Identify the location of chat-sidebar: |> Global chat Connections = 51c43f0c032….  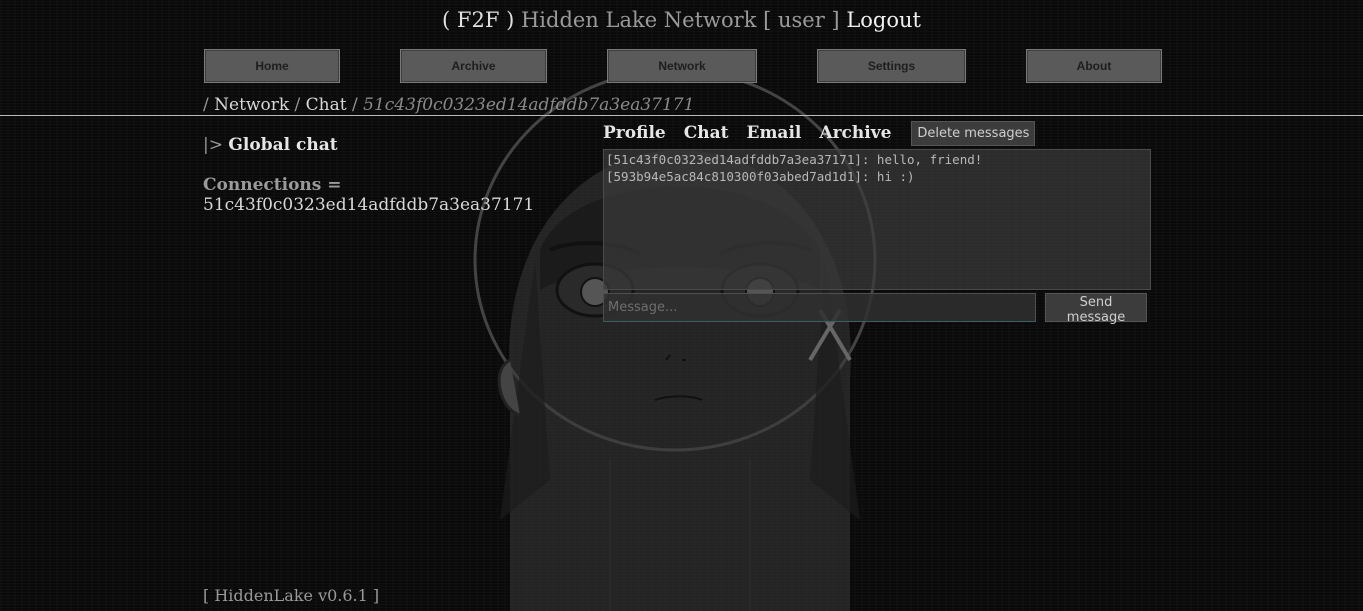
(368, 175).